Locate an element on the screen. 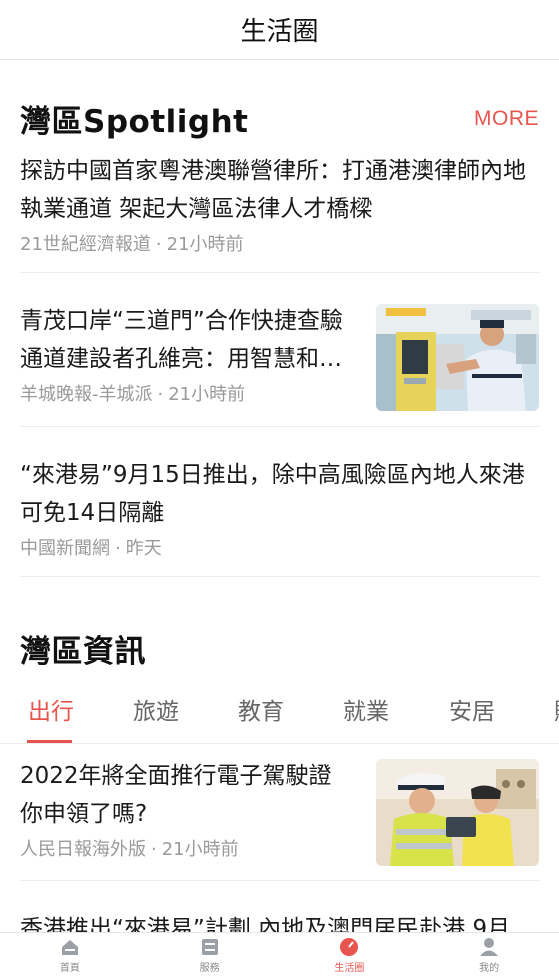  nav-lifestyle: 生活圈 is located at coordinates (350, 955).